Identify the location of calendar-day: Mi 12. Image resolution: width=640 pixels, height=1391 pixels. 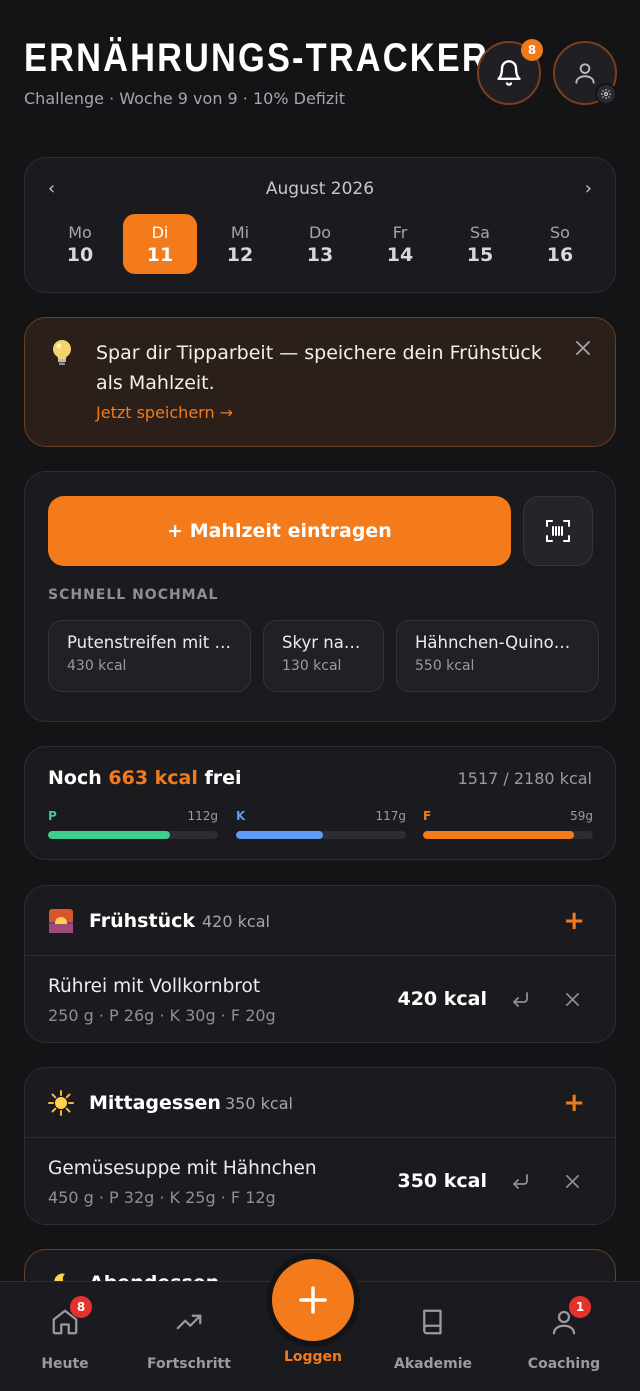
(240, 244).